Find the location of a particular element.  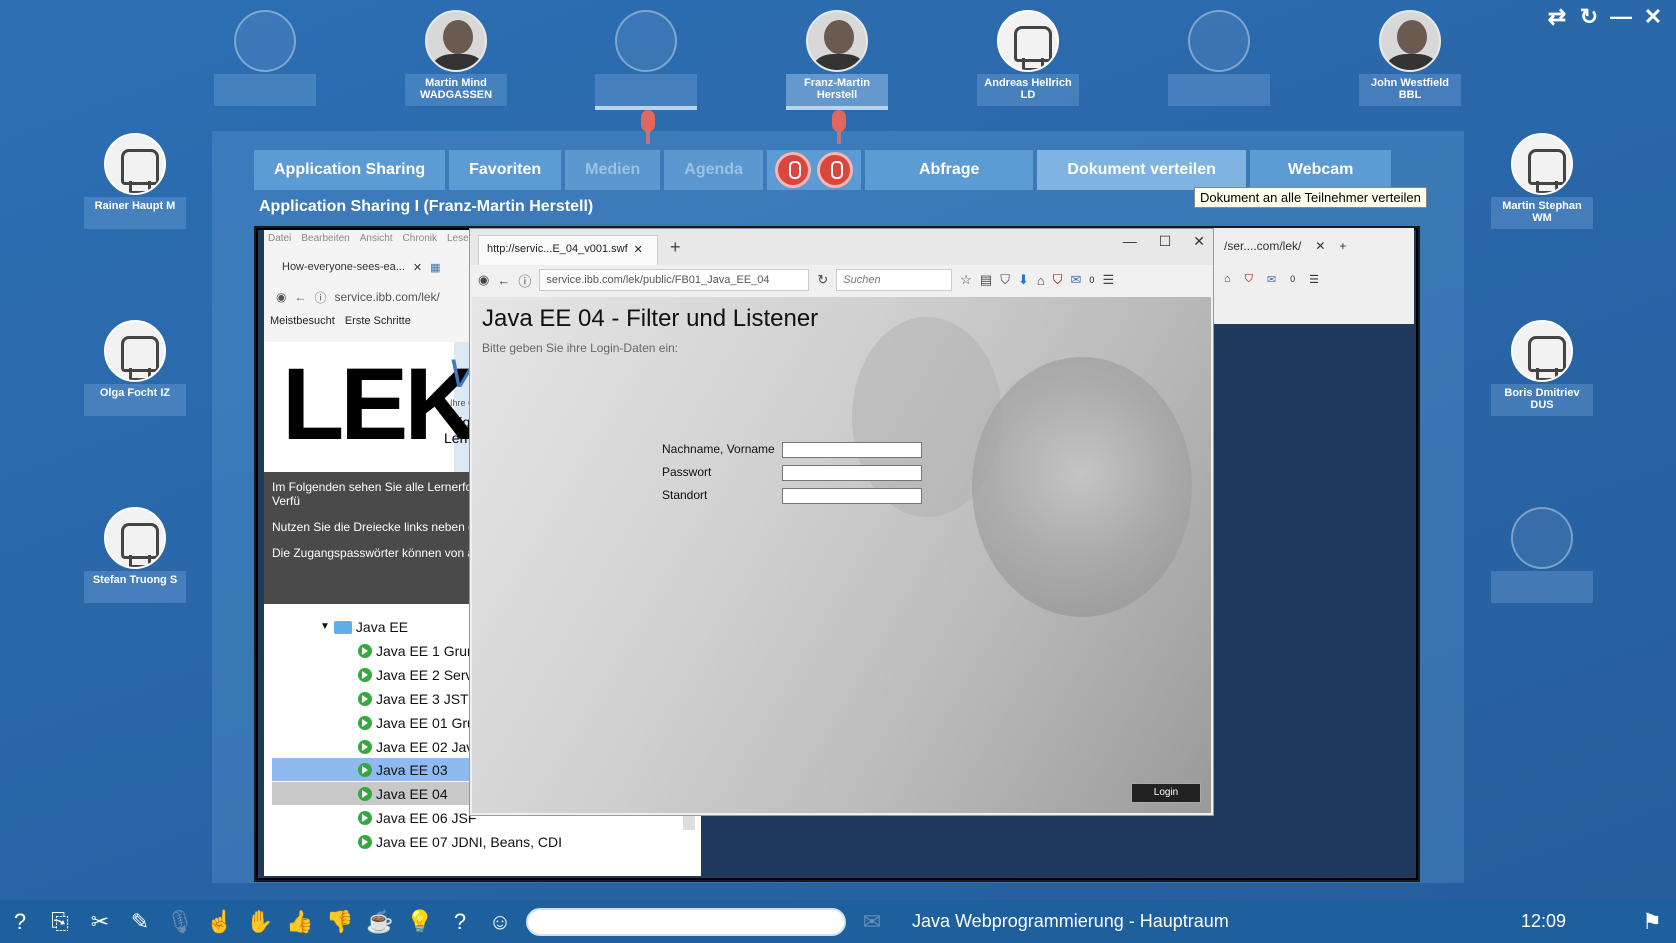

tree-item: Java EE 07 JDNI, Beans, CDI is located at coordinates (460, 842).